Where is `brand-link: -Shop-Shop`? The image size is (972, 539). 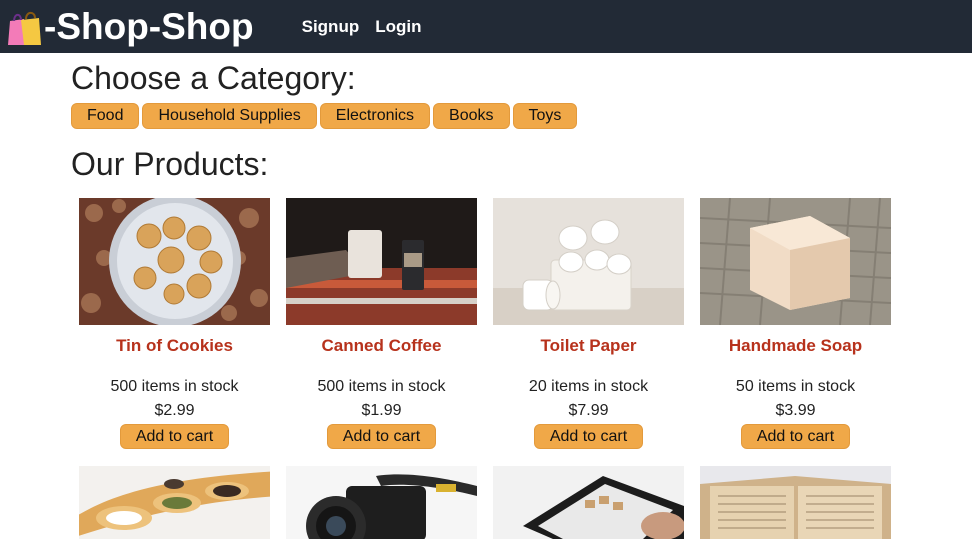
brand-link: -Shop-Shop is located at coordinates (130, 26).